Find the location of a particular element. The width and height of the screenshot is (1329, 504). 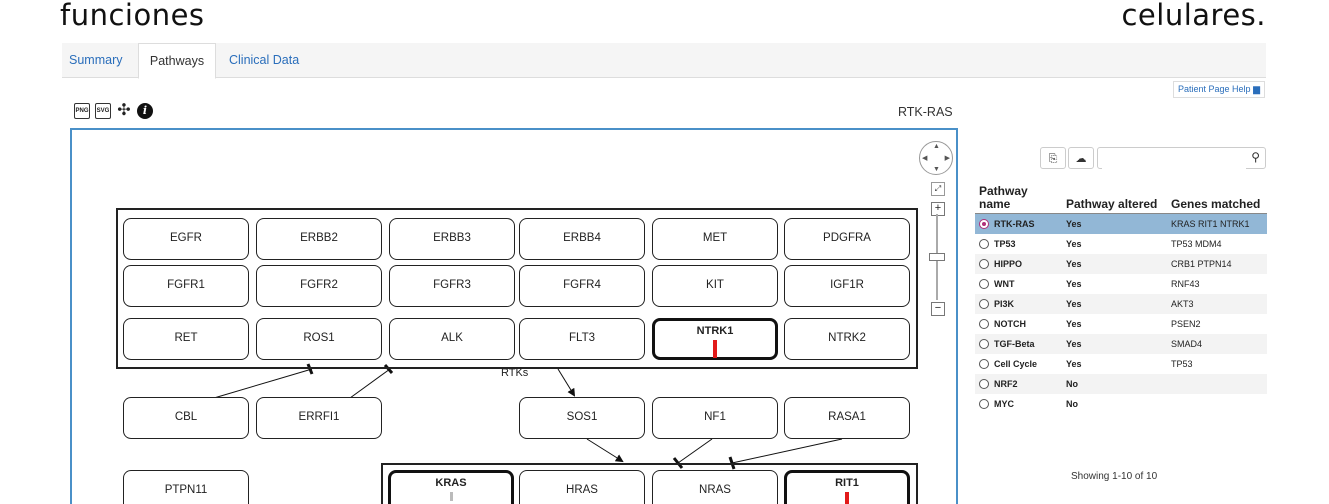

gene-node-fgfr4: FGFR4 is located at coordinates (582, 286).